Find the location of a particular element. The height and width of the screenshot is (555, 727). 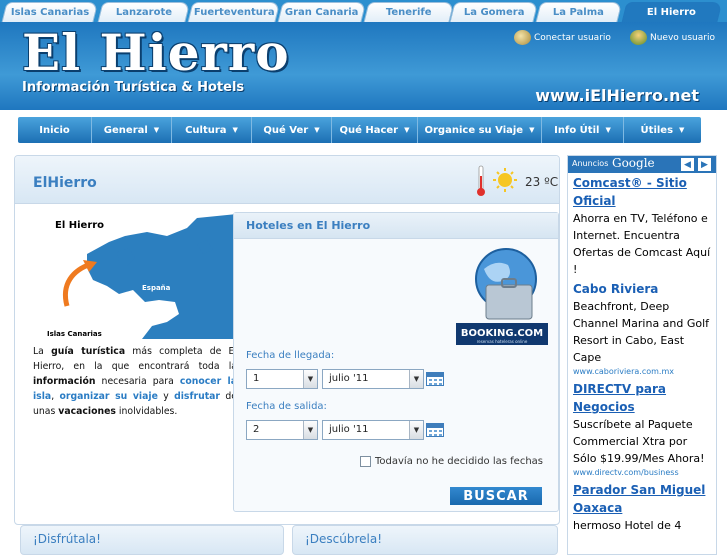

new-user-label: Nuevo usuario is located at coordinates (682, 37).